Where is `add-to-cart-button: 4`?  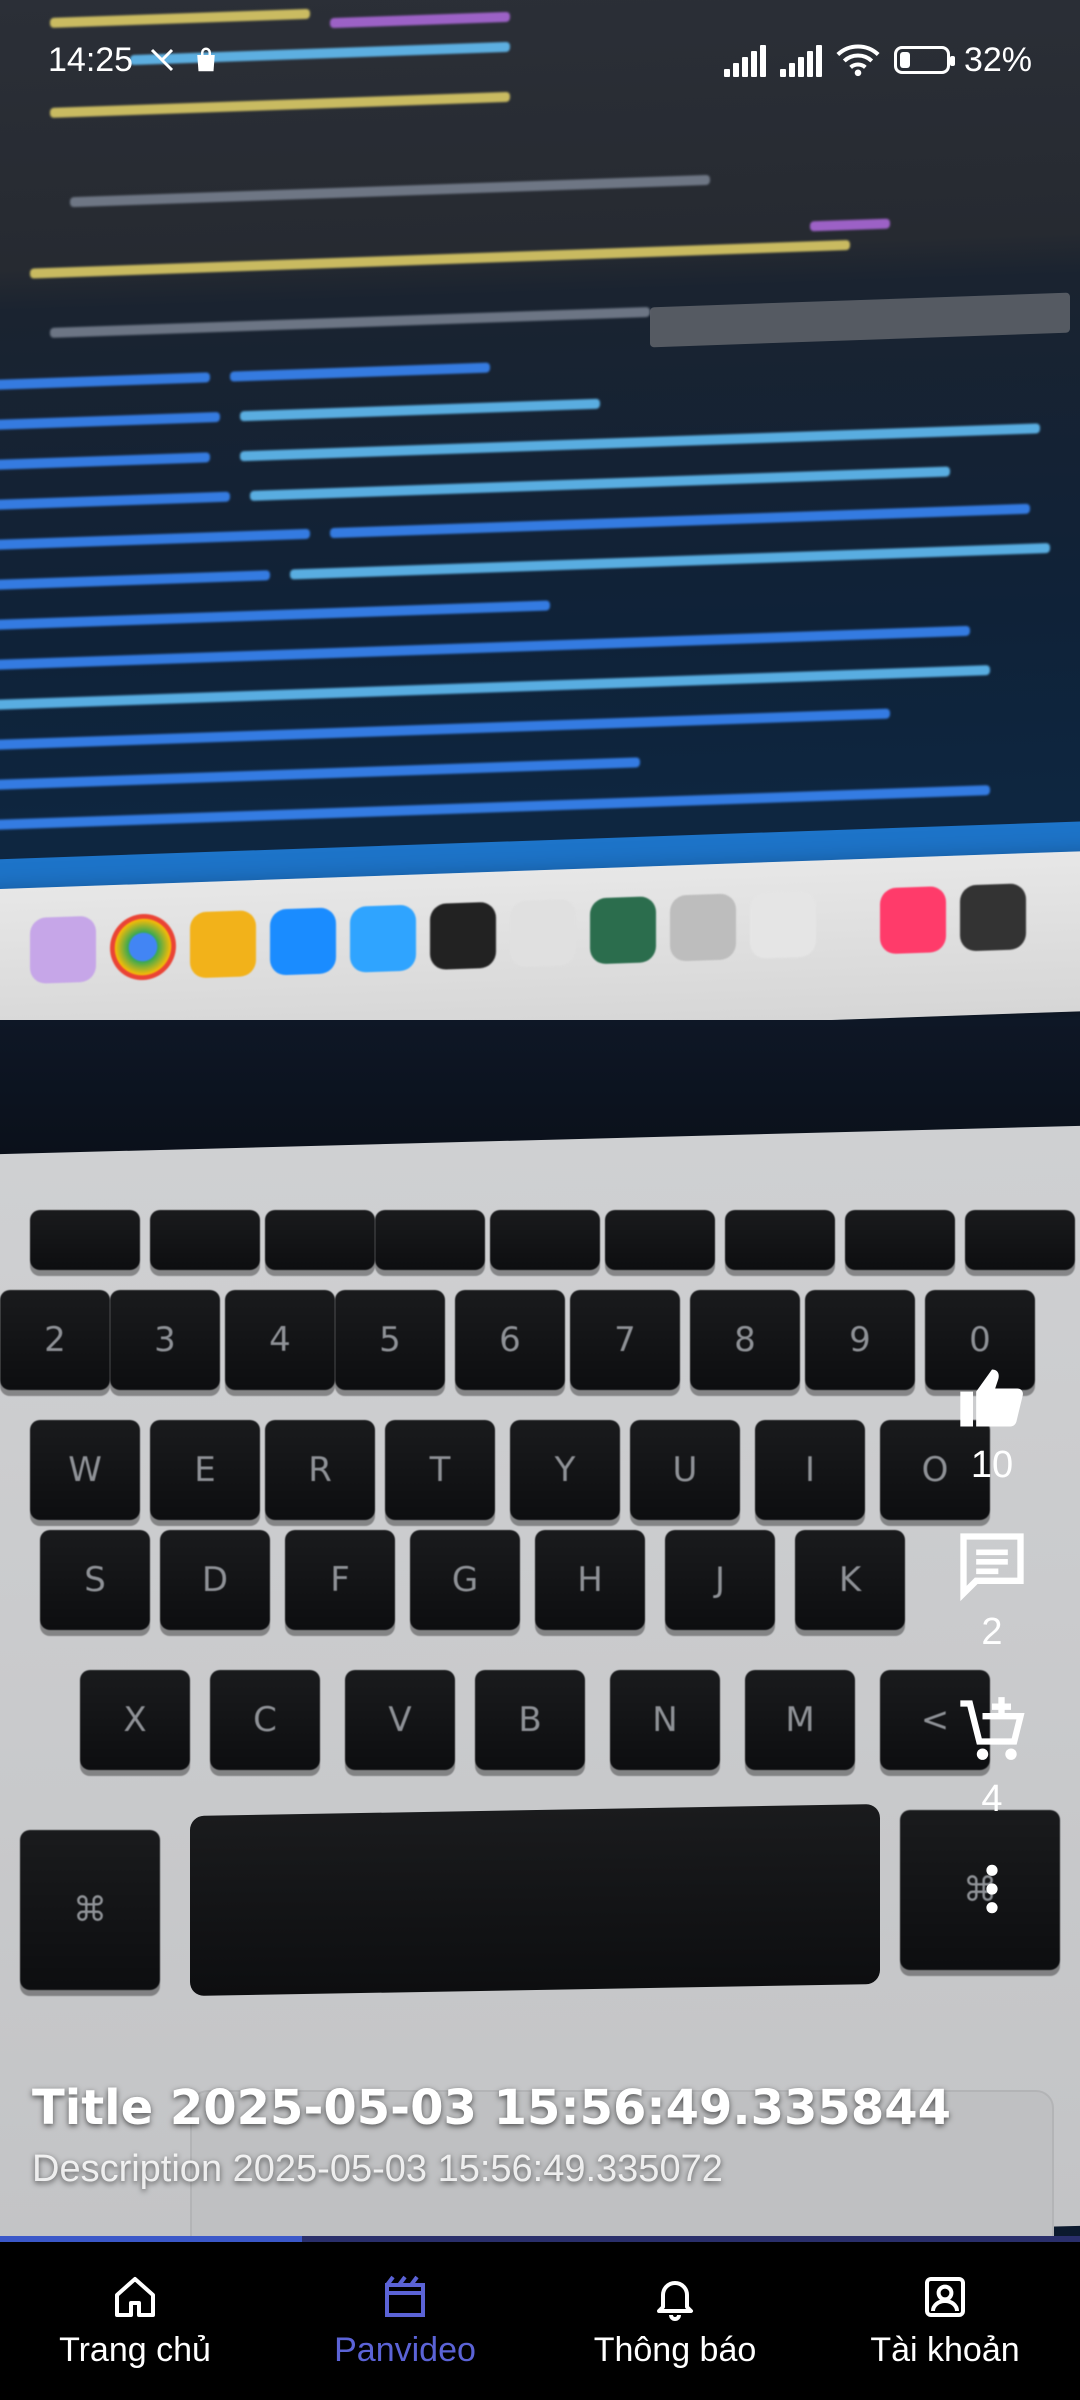 add-to-cart-button: 4 is located at coordinates (992, 1757).